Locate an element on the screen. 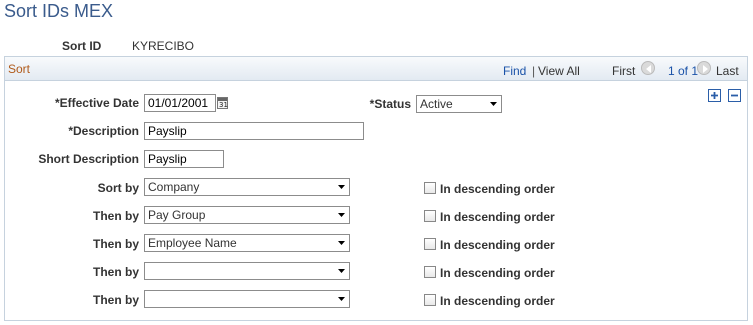 The width and height of the screenshot is (753, 325). chevron-right-icon is located at coordinates (705, 69).